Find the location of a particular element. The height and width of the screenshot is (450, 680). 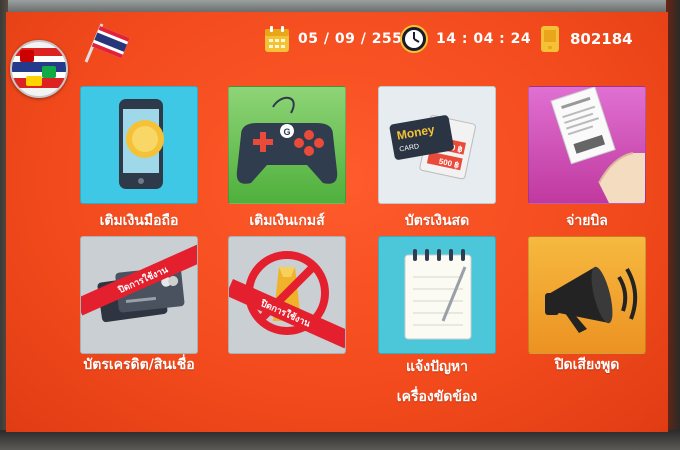

credit-card-art: ปิดการใช้งาน is located at coordinates (139, 295).